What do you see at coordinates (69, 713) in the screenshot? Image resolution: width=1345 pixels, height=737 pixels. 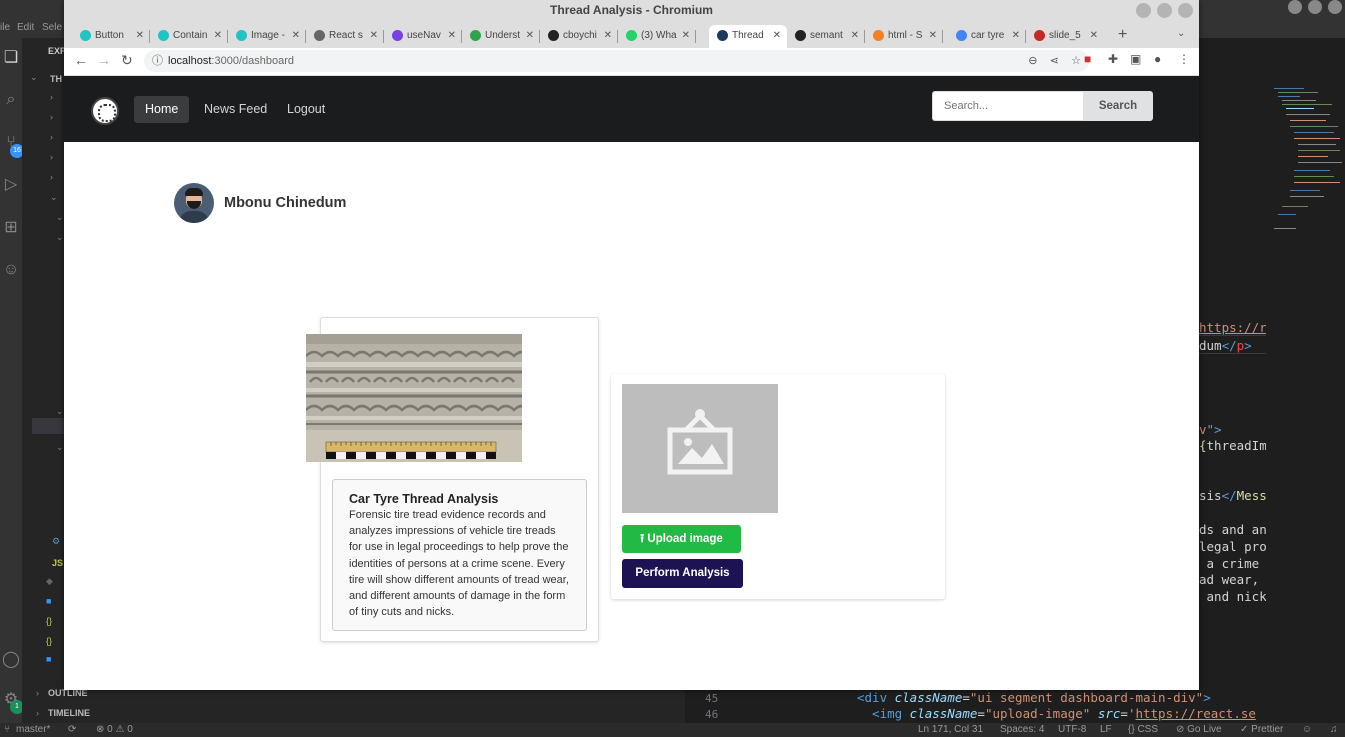 I see `timeline-section: TIMELINE` at bounding box center [69, 713].